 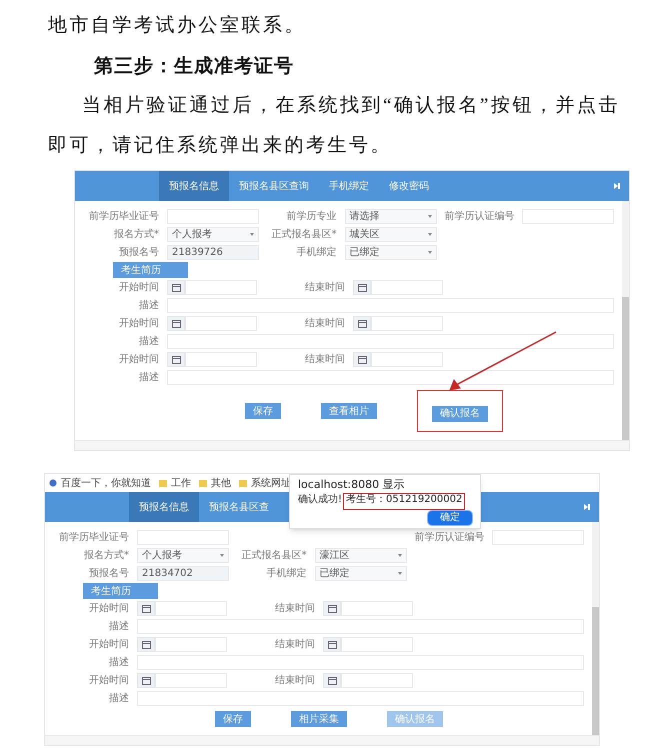 What do you see at coordinates (390, 216) in the screenshot?
I see `select-field: 请选择` at bounding box center [390, 216].